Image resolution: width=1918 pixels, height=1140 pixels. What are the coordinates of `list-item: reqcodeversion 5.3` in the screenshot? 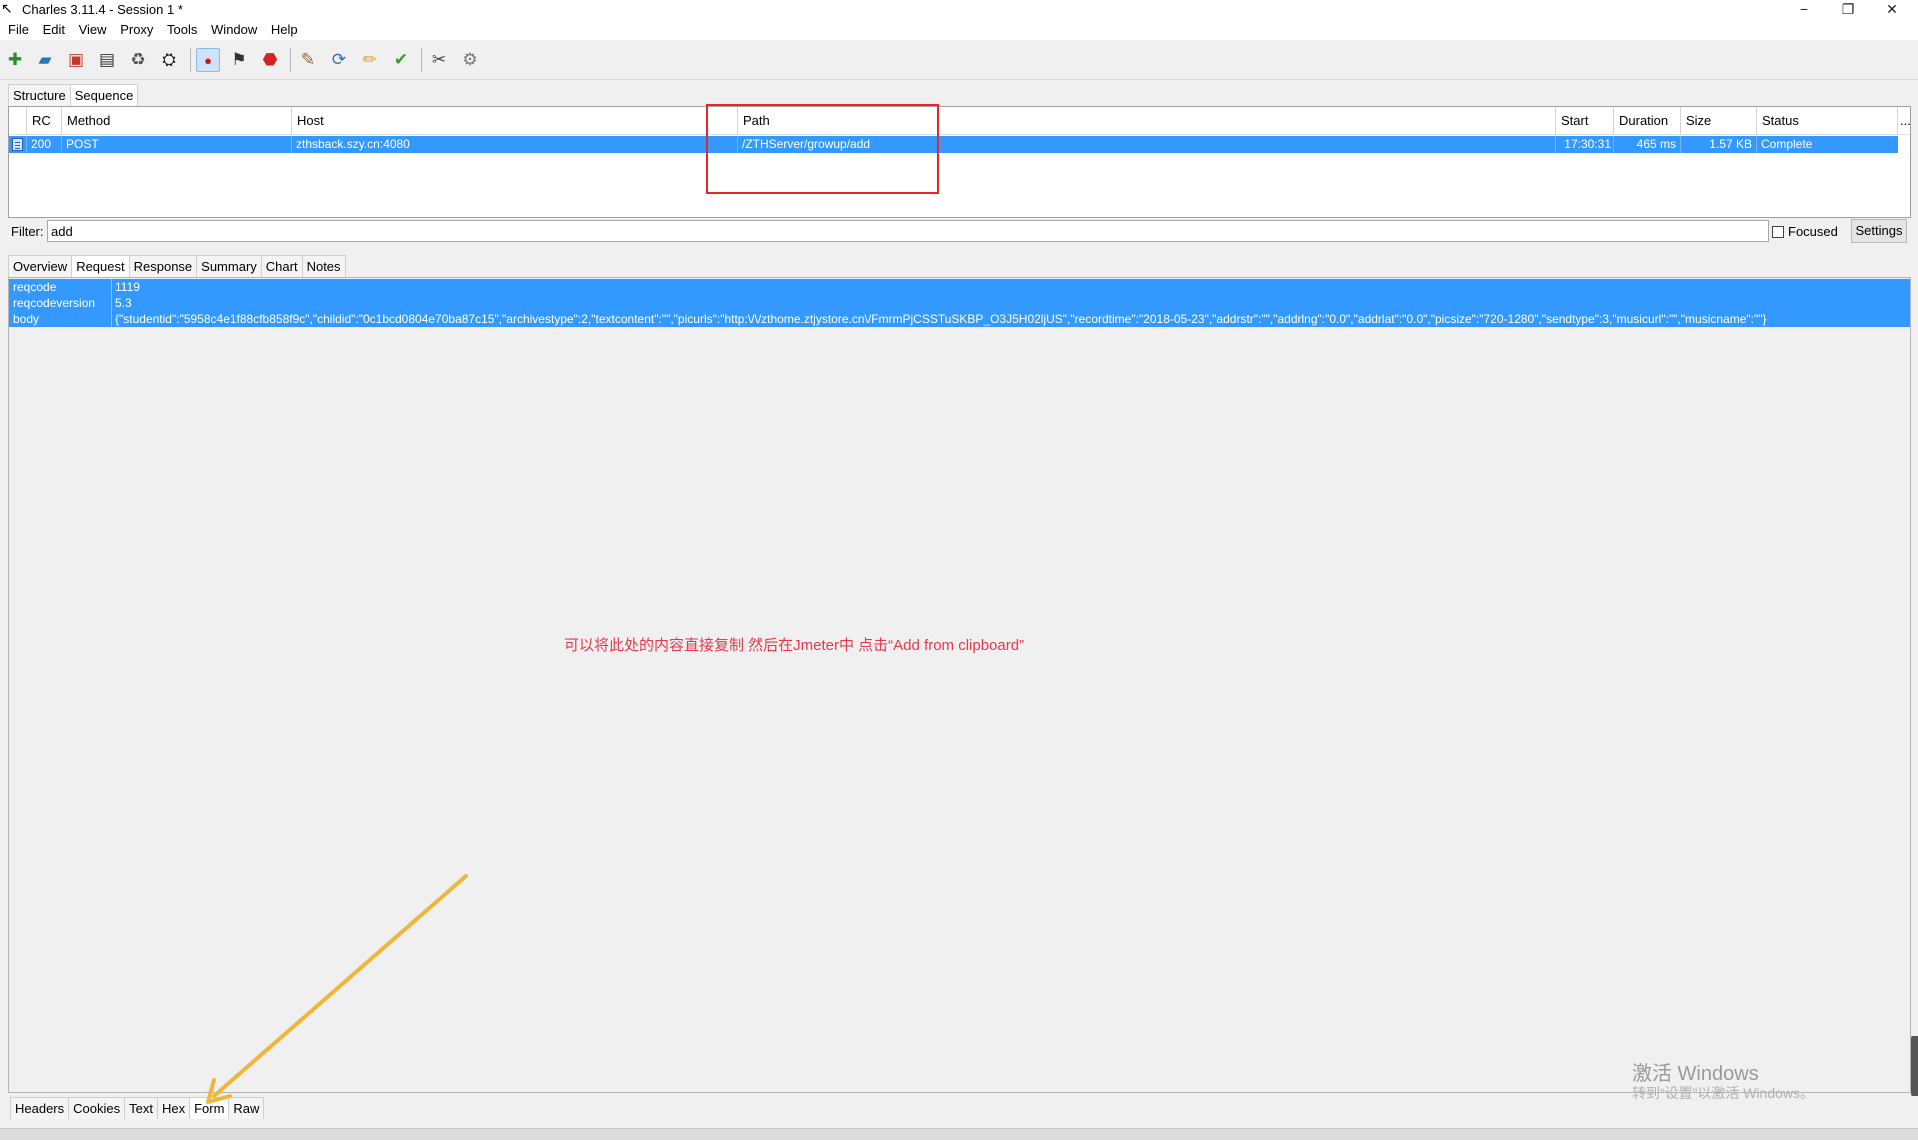 It's located at (959, 303).